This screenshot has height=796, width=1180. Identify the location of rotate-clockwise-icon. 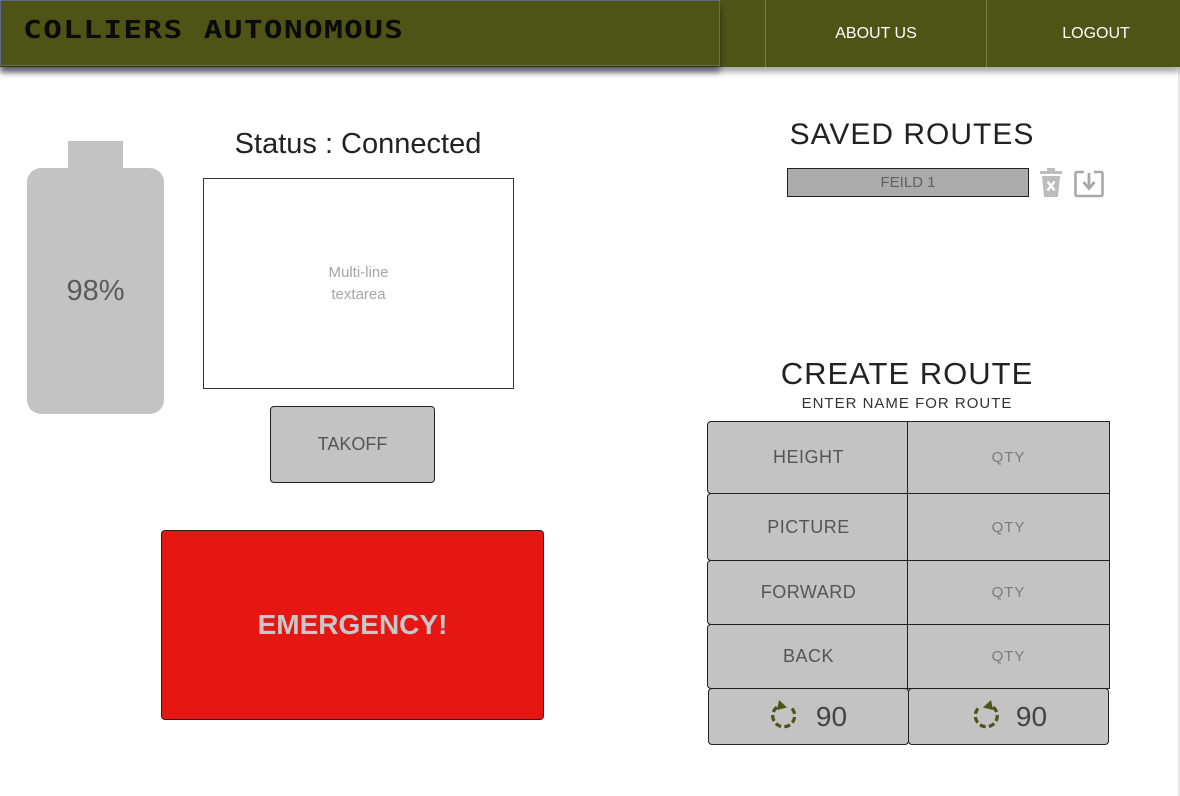
(785, 716).